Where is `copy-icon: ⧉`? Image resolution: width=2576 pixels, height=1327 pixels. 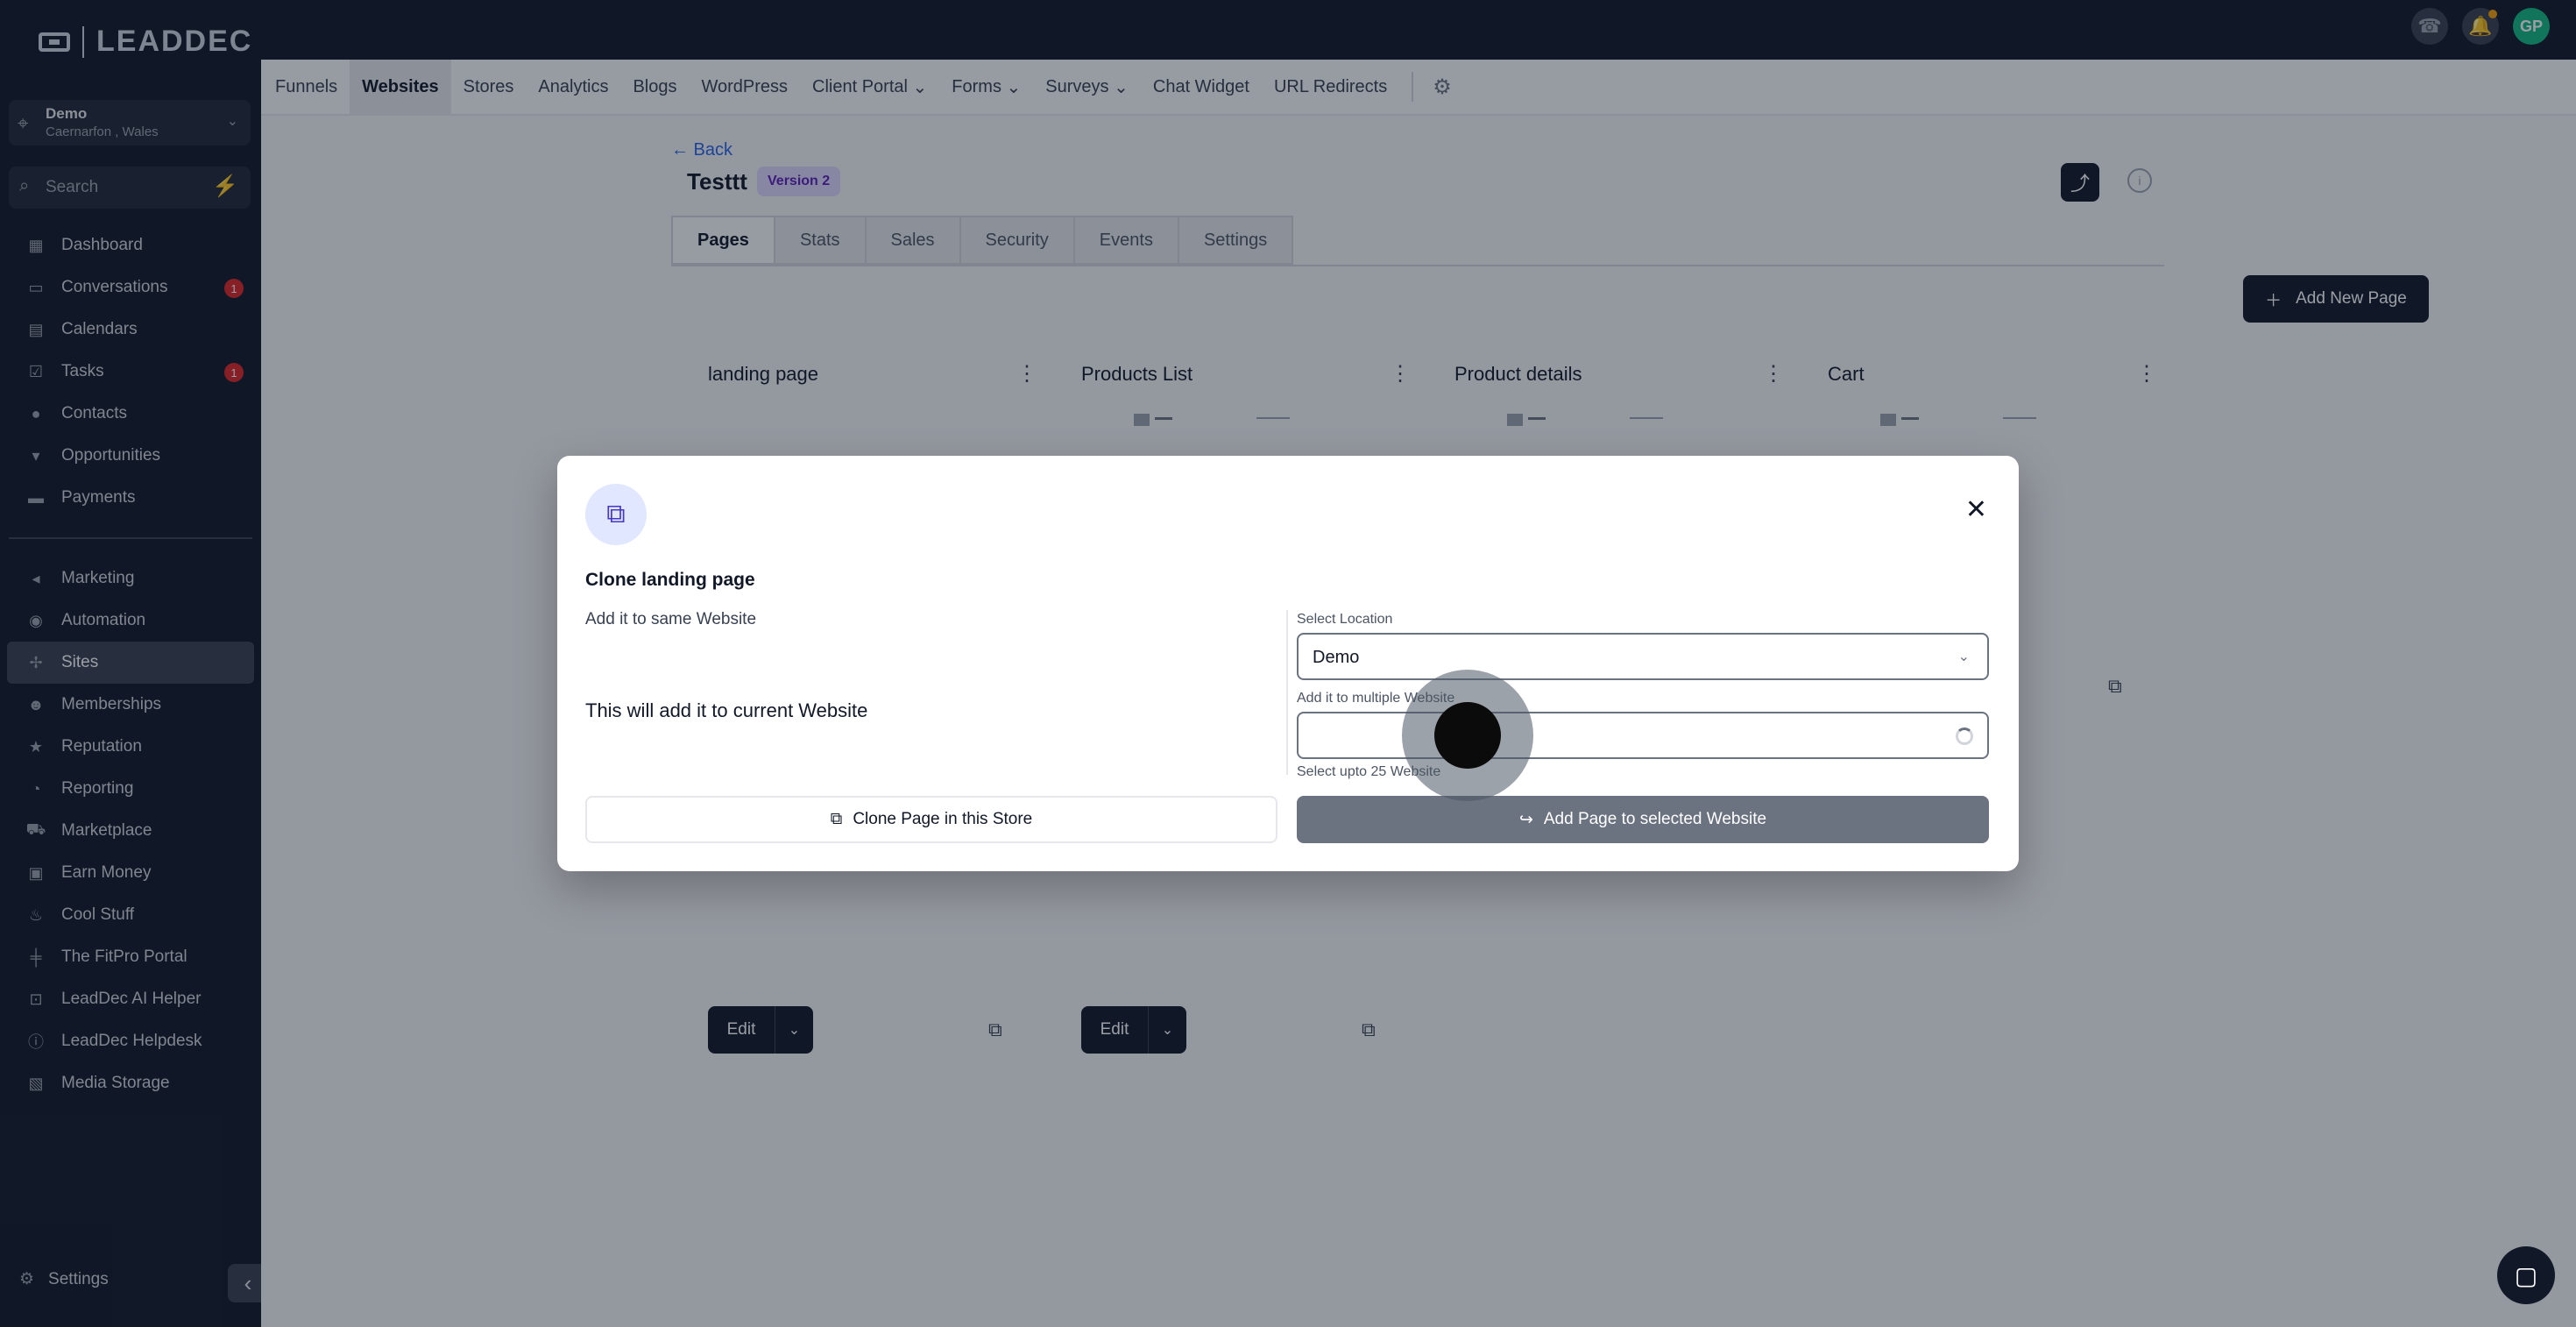
copy-icon: ⧉ is located at coordinates (836, 819).